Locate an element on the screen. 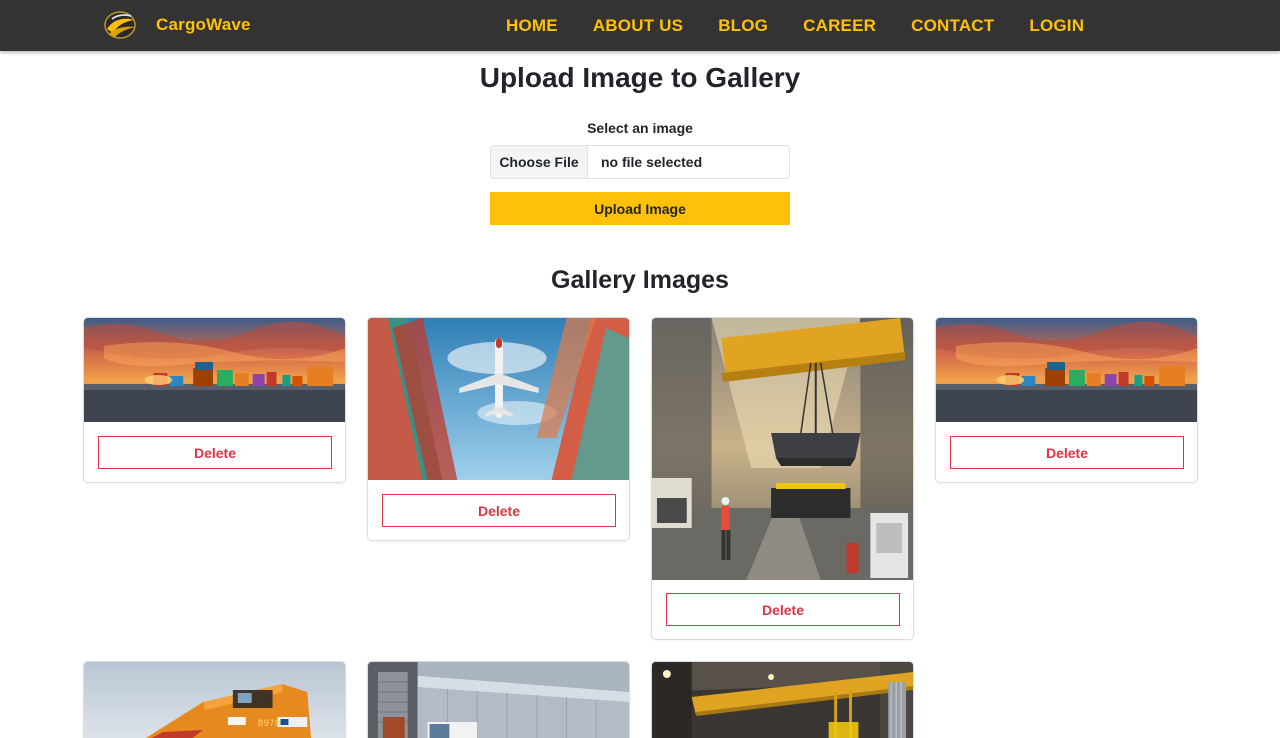 This screenshot has height=738, width=1280. gallery-card: 8970 is located at coordinates (214, 699).